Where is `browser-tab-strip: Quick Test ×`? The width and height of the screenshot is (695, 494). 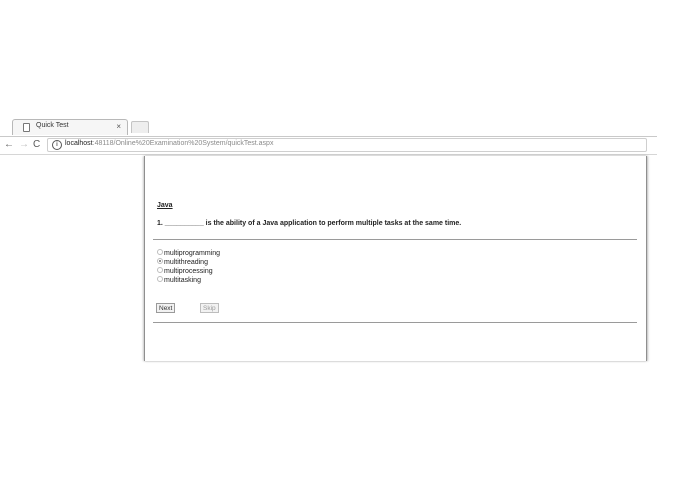 browser-tab-strip: Quick Test × is located at coordinates (328, 126).